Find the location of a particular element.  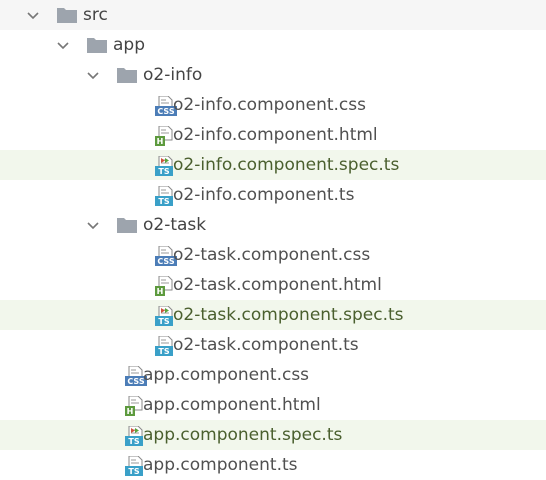

file-label: o2-task.component.css is located at coordinates (272, 255).